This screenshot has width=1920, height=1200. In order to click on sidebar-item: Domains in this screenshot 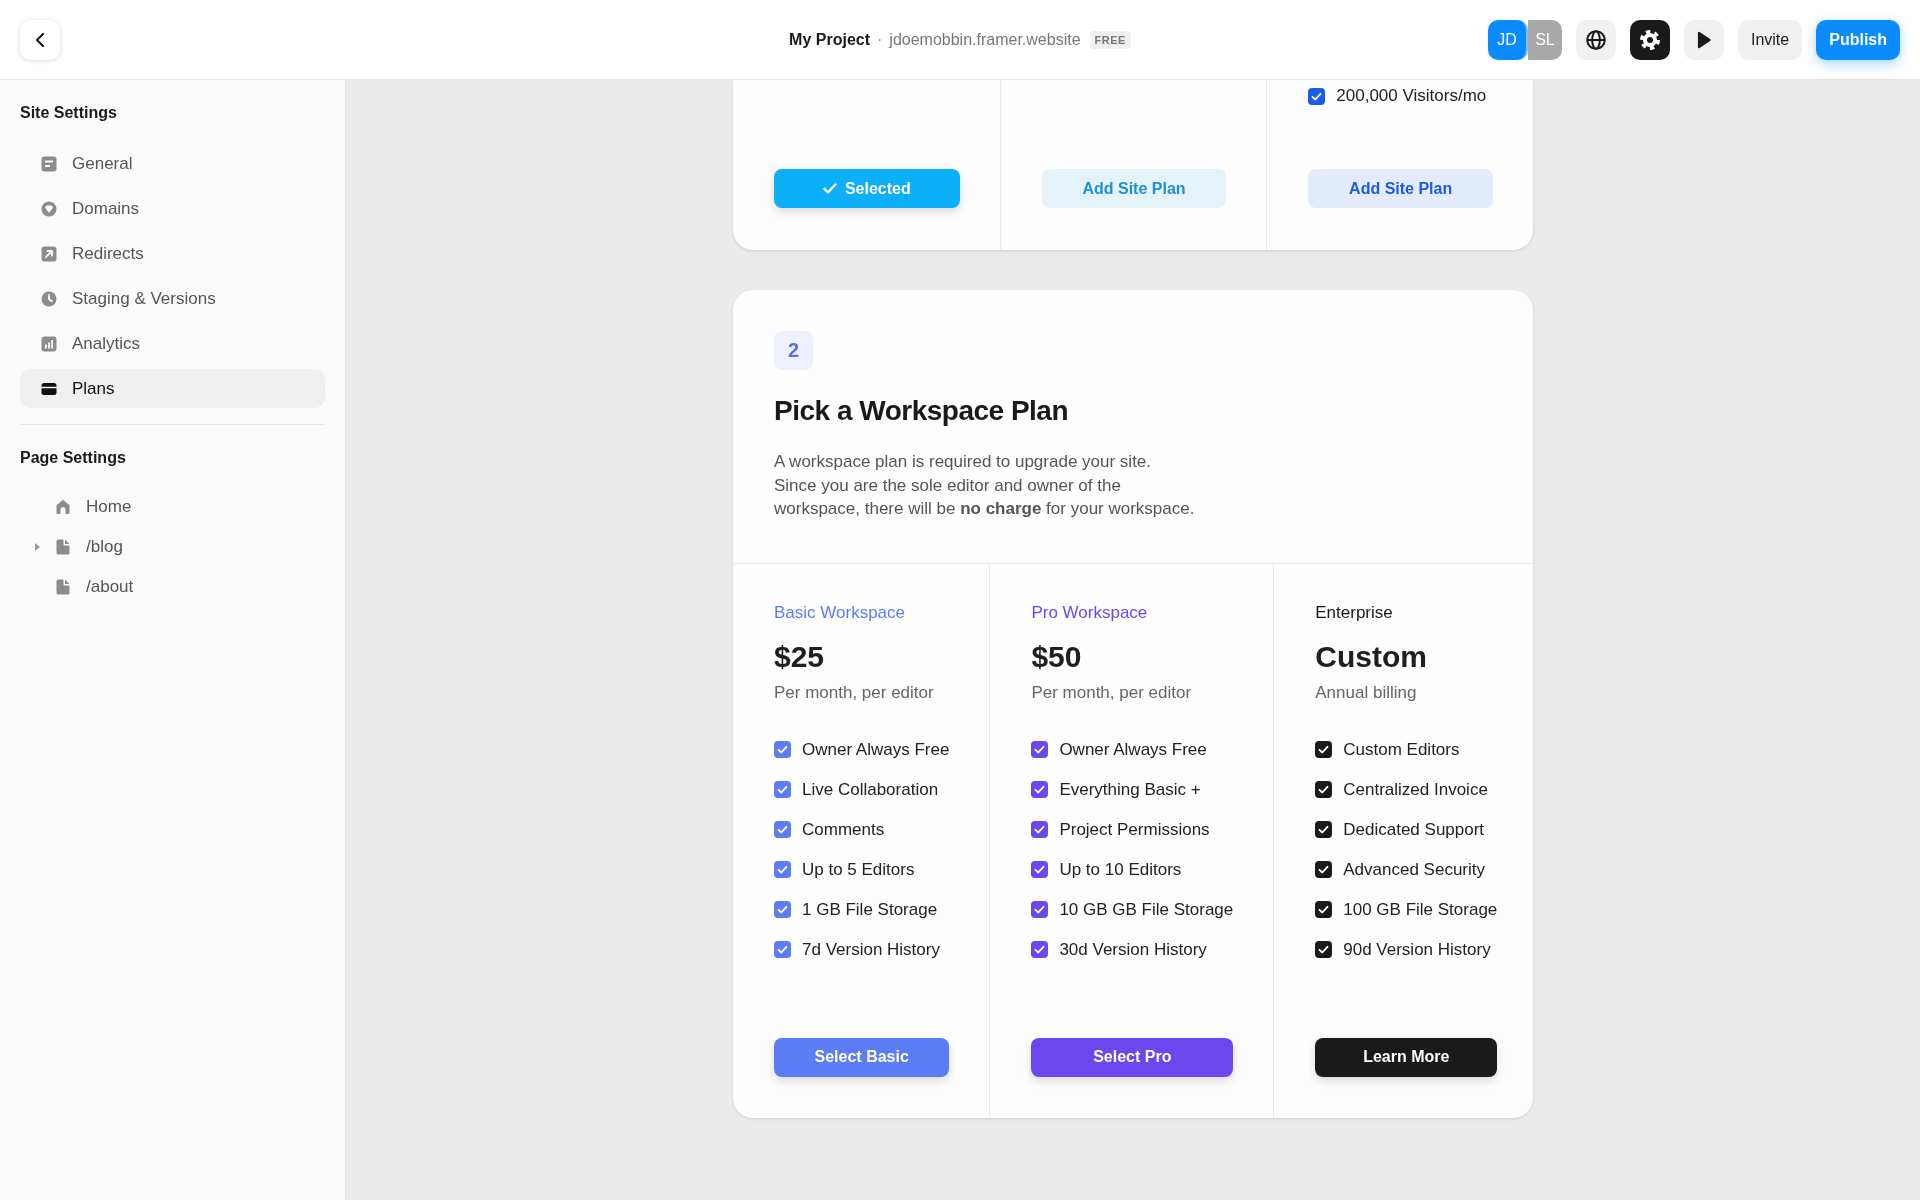, I will do `click(172, 208)`.